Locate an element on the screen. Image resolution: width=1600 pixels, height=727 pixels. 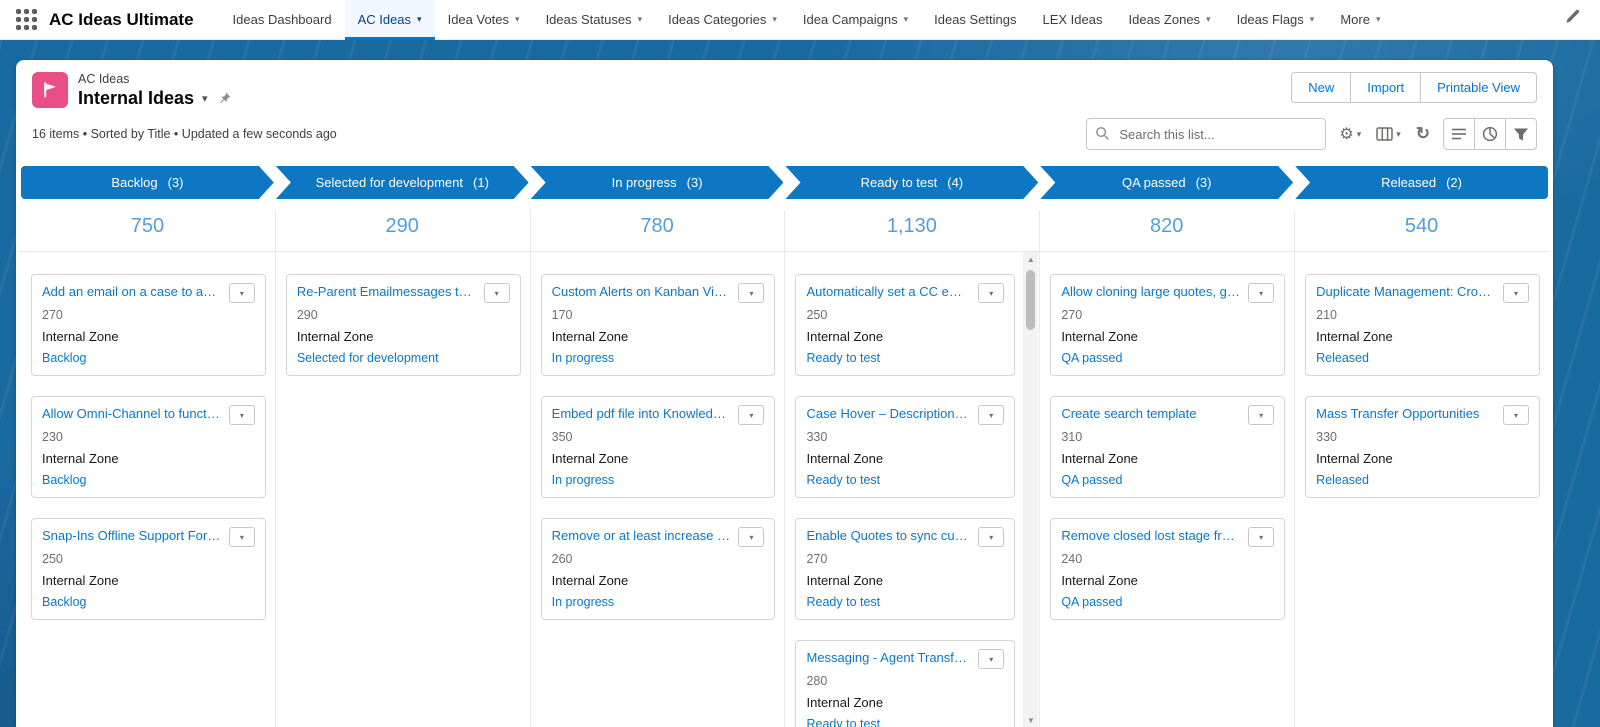
charts-button is located at coordinates (1490, 134).